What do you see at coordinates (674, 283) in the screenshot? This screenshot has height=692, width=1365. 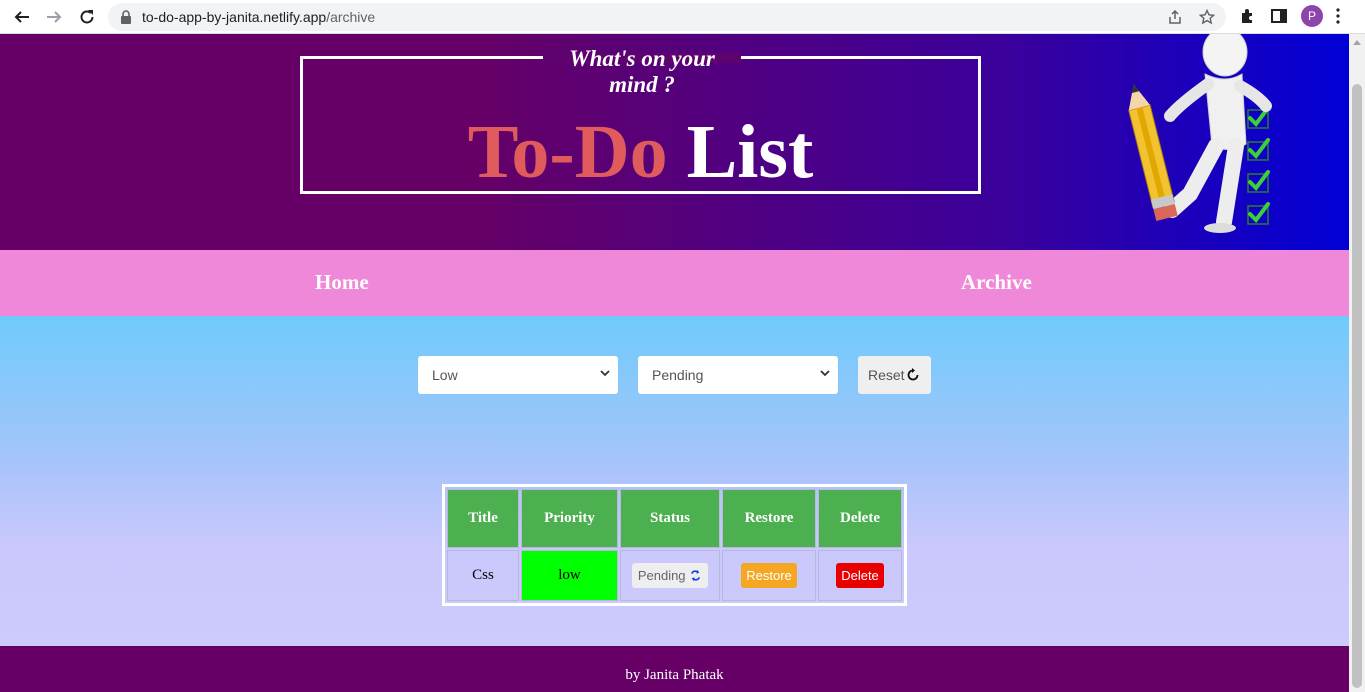 I see `top-navigation: Home Archive` at bounding box center [674, 283].